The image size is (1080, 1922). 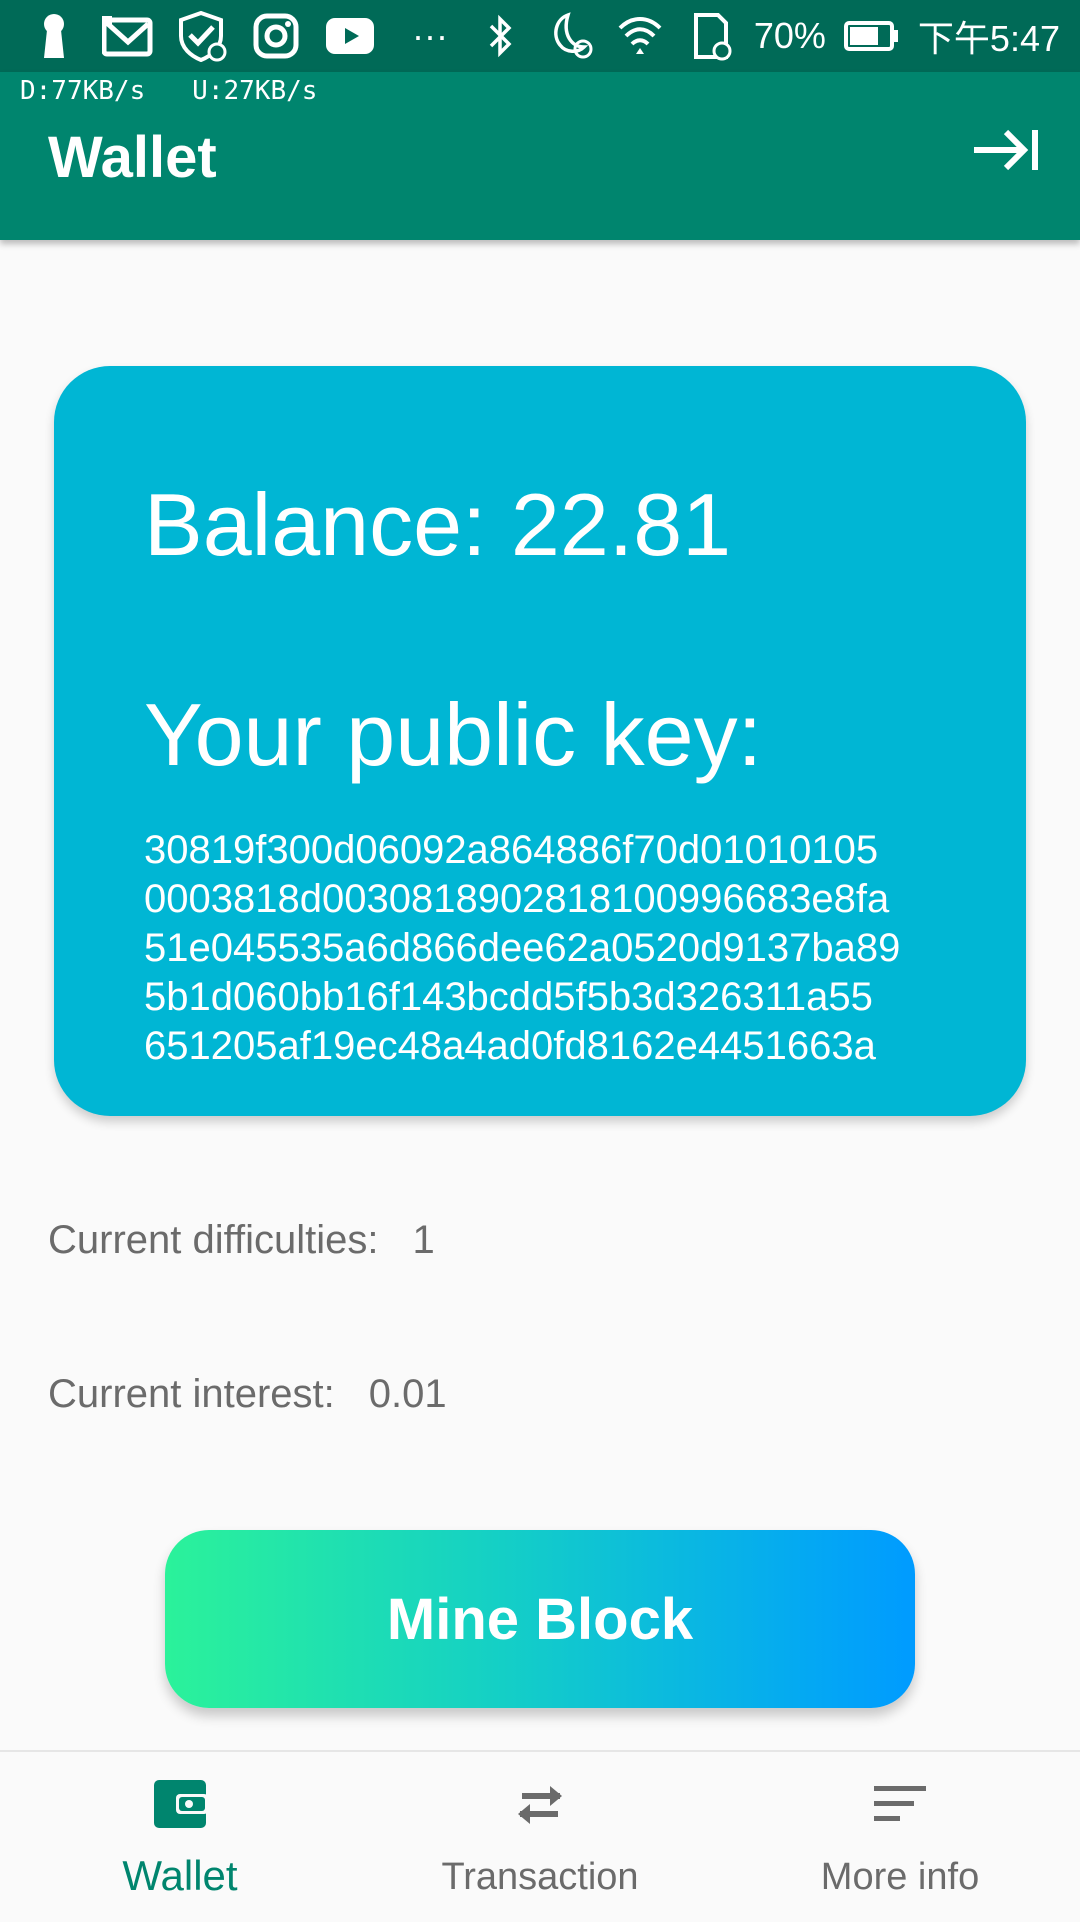 I want to click on nav-label-wallet: Wallet, so click(x=180, y=1875).